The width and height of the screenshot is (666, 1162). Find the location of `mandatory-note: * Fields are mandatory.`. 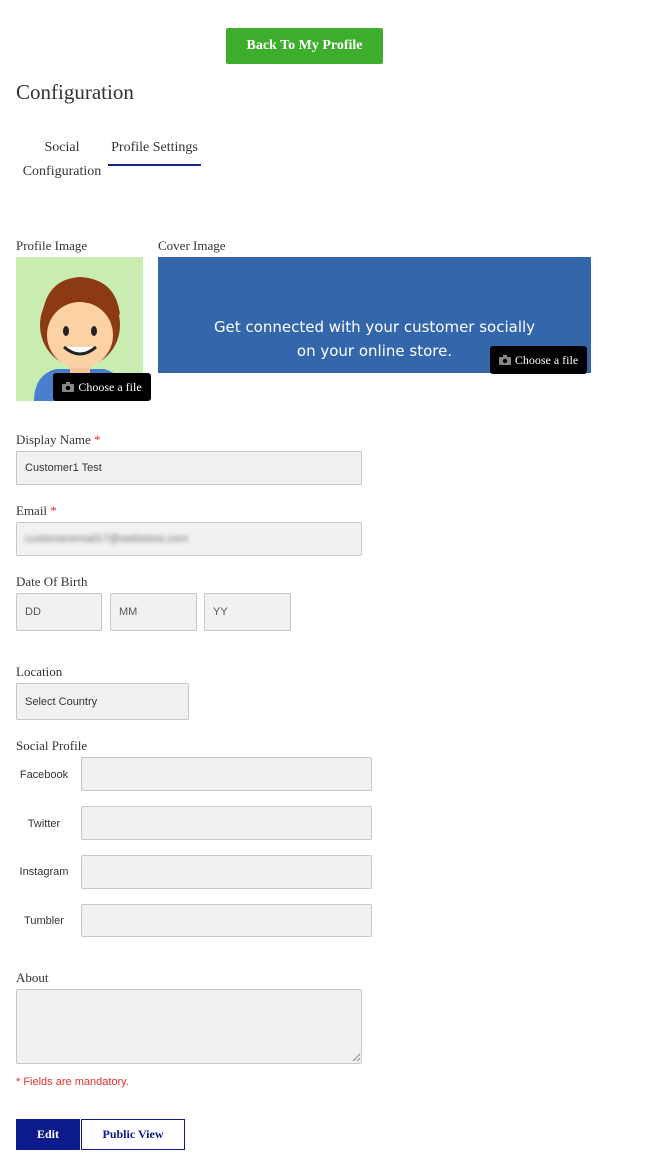

mandatory-note: * Fields are mandatory. is located at coordinates (72, 1082).